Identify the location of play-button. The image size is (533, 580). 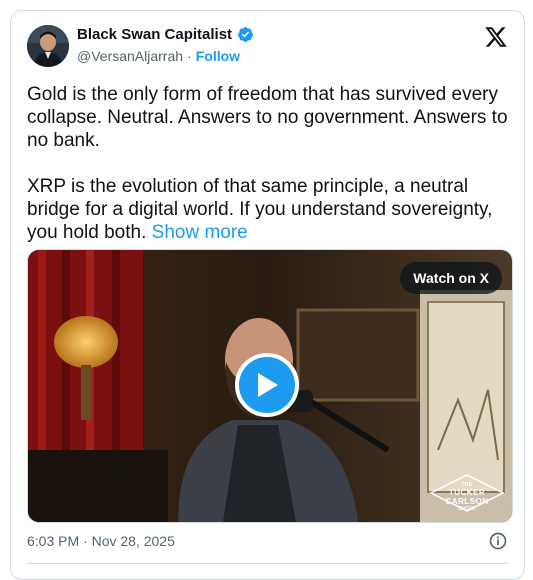
(267, 385).